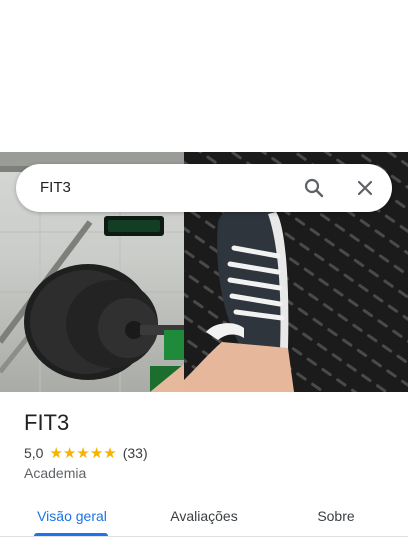 The height and width of the screenshot is (544, 408). What do you see at coordinates (204, 536) in the screenshot?
I see `tabs-divider` at bounding box center [204, 536].